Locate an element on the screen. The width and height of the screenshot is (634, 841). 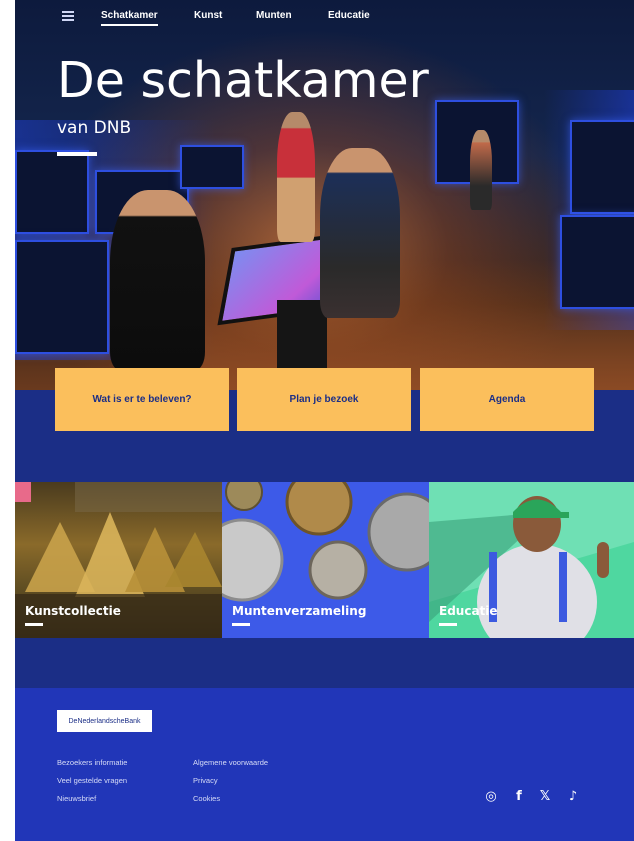
footer-link-cookies: Cookies is located at coordinates (206, 798).